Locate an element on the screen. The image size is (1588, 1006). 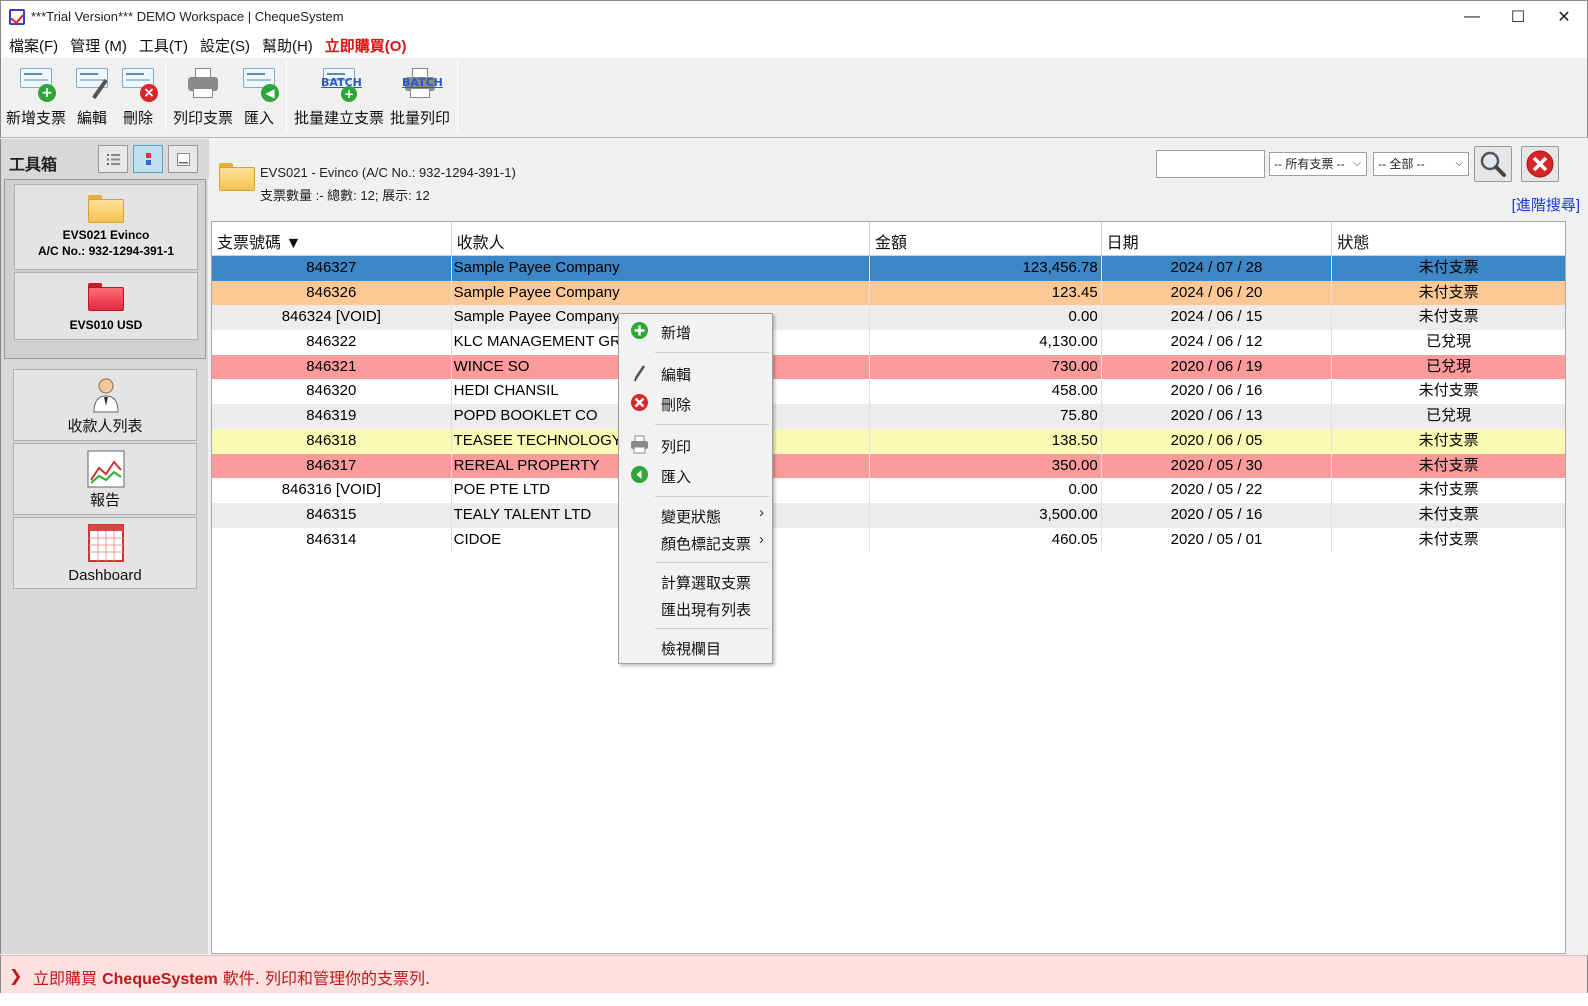
reports-button: 報告 is located at coordinates (105, 479).